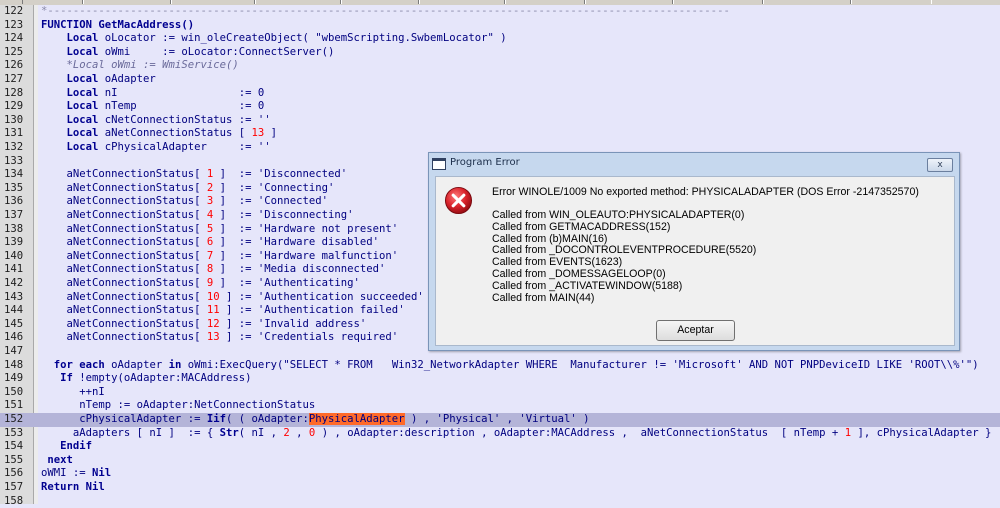 The image size is (1000, 508). What do you see at coordinates (695, 330) in the screenshot?
I see `accept-button: Aceptar` at bounding box center [695, 330].